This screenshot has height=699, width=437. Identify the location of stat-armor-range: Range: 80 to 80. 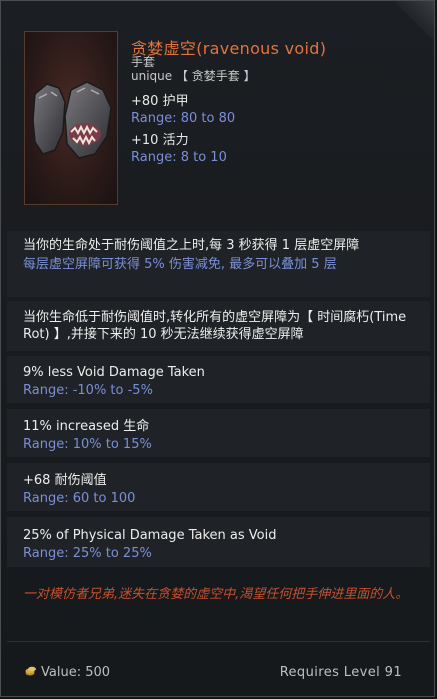
(183, 118).